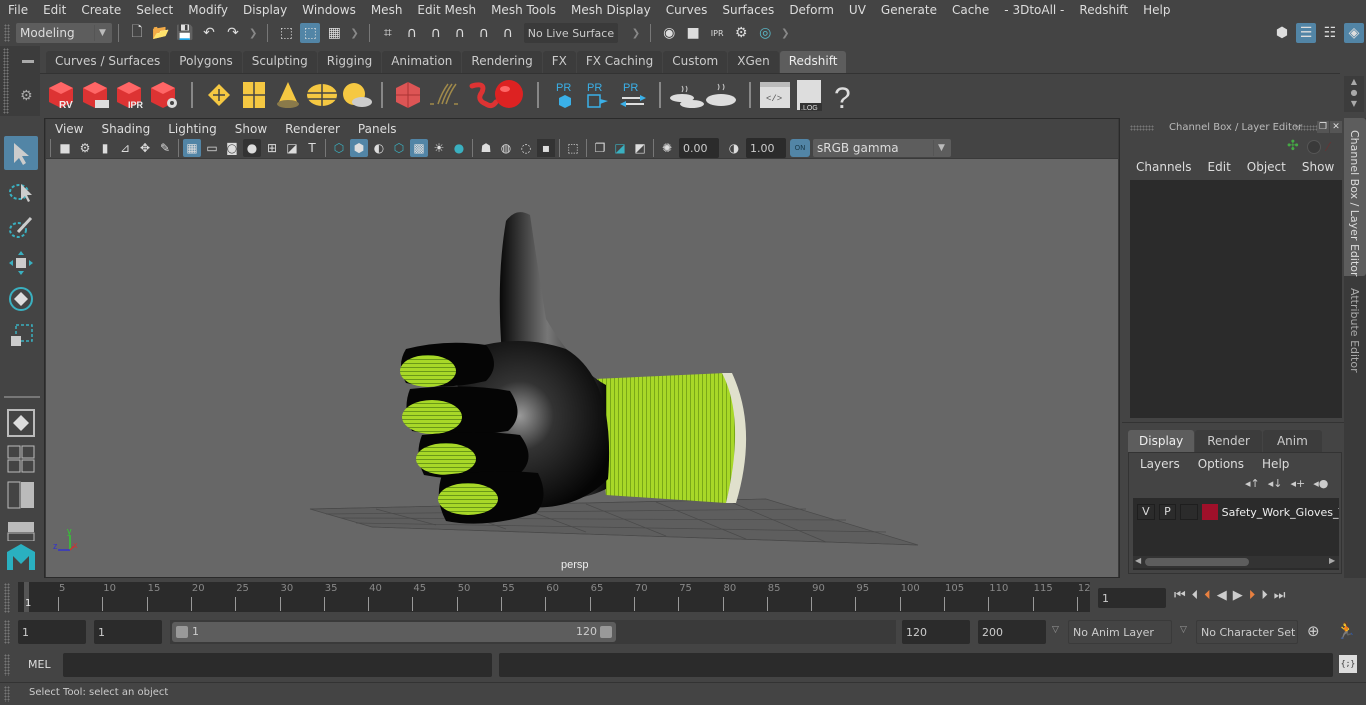  I want to click on layer-visibility-toggle: V, so click(1146, 512).